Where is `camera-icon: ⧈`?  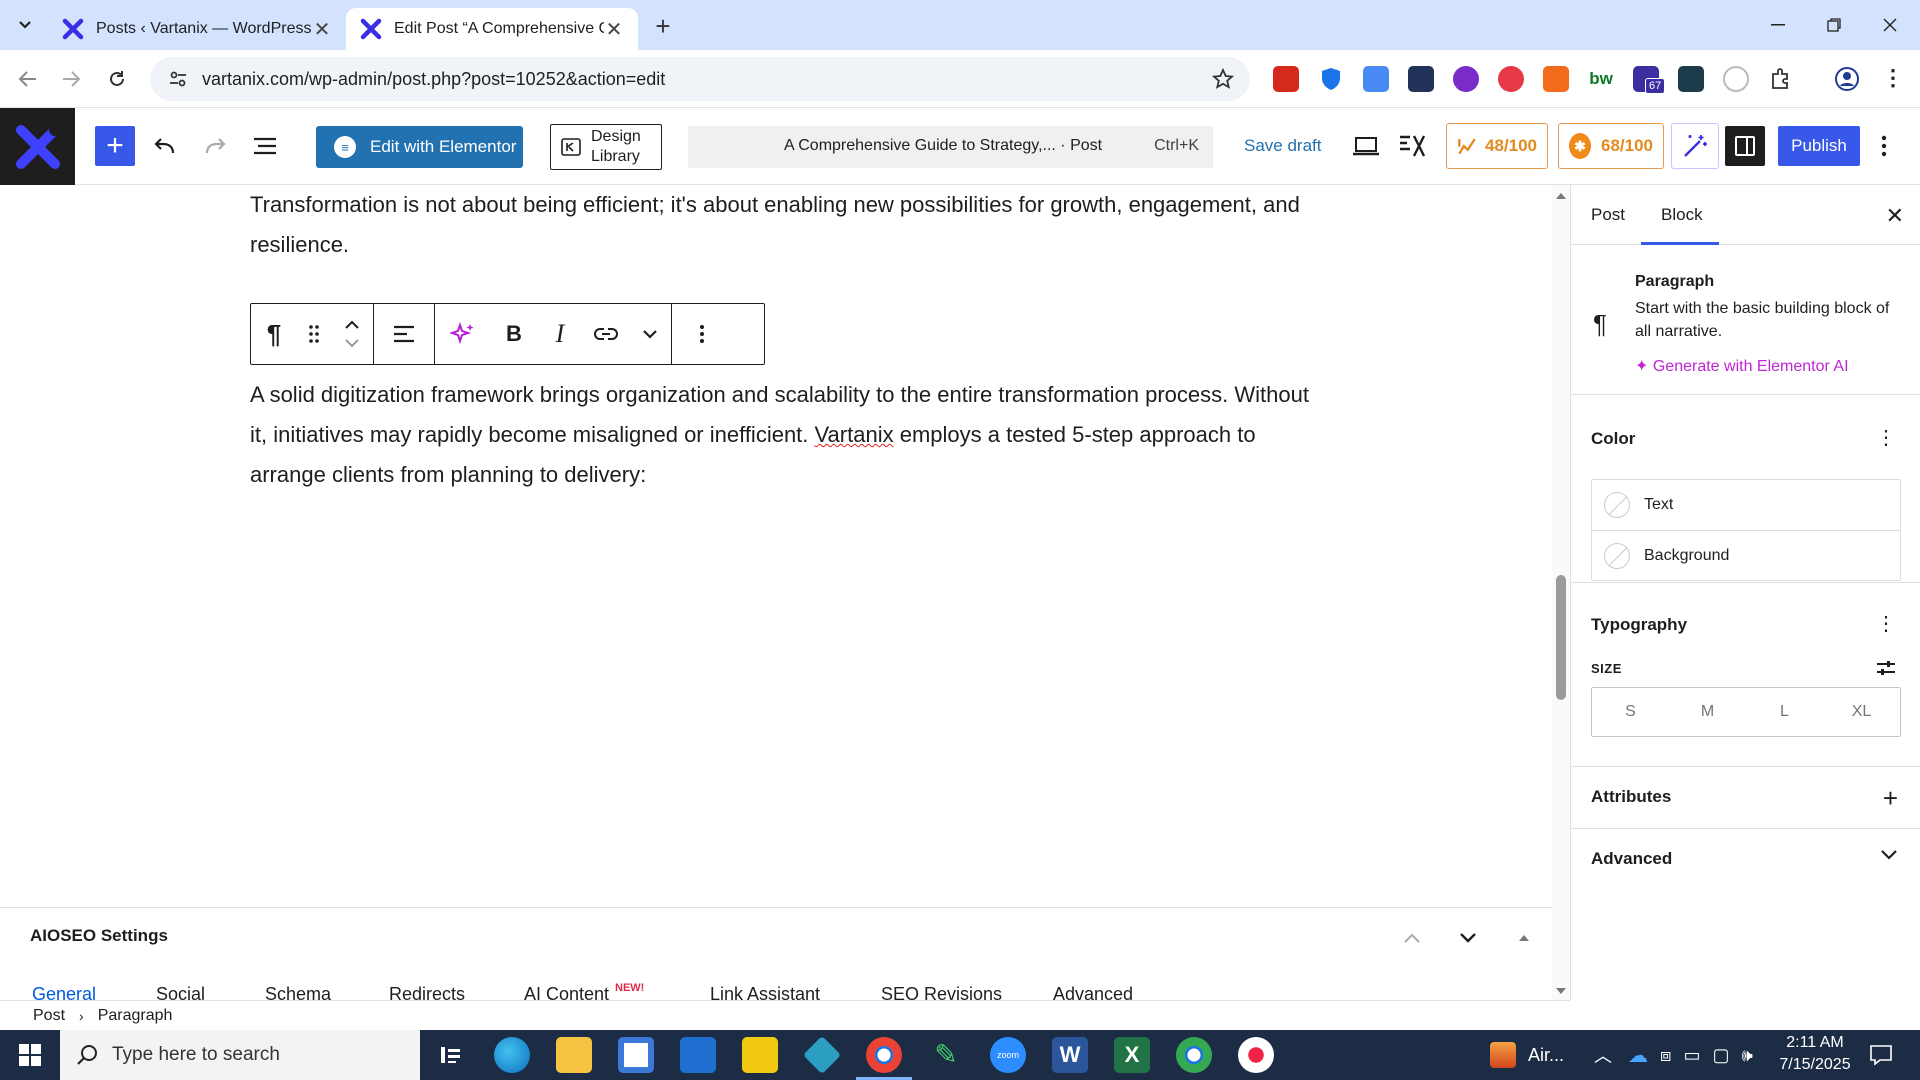
camera-icon: ⧈ is located at coordinates (1665, 1055).